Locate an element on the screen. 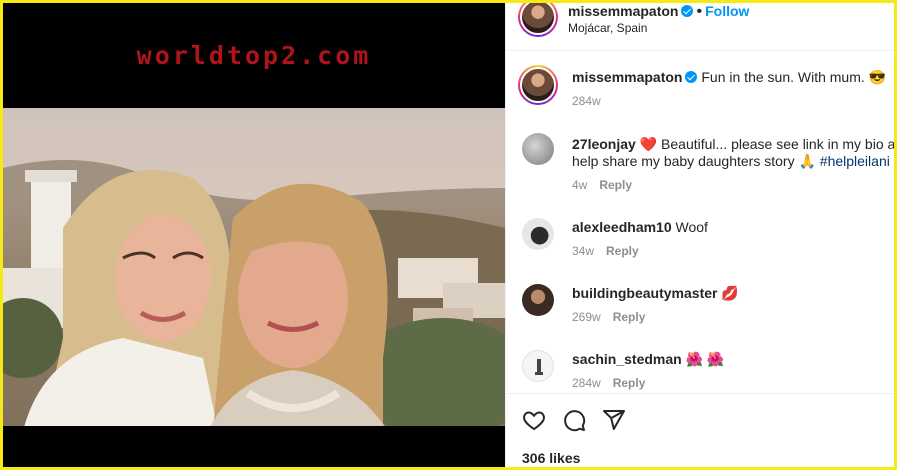  author-username: missemmapaton is located at coordinates (623, 11).